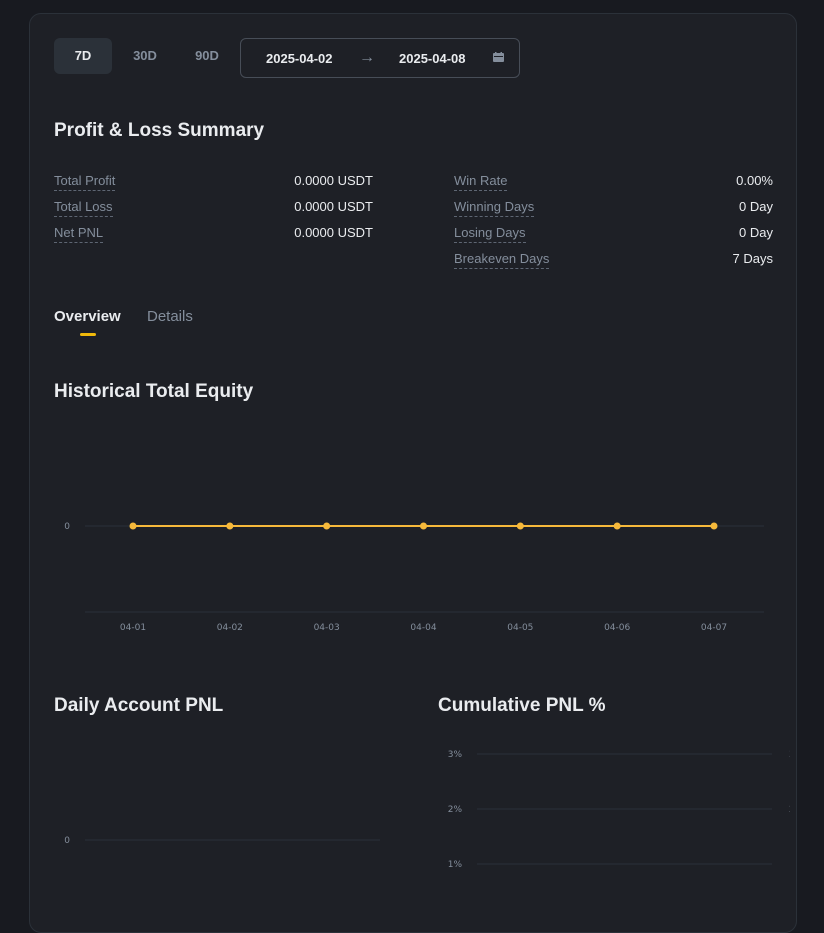 The image size is (824, 933). I want to click on cumulative-pnl-chart: 3% 3 2% 2 1% 1, so click(619, 810).